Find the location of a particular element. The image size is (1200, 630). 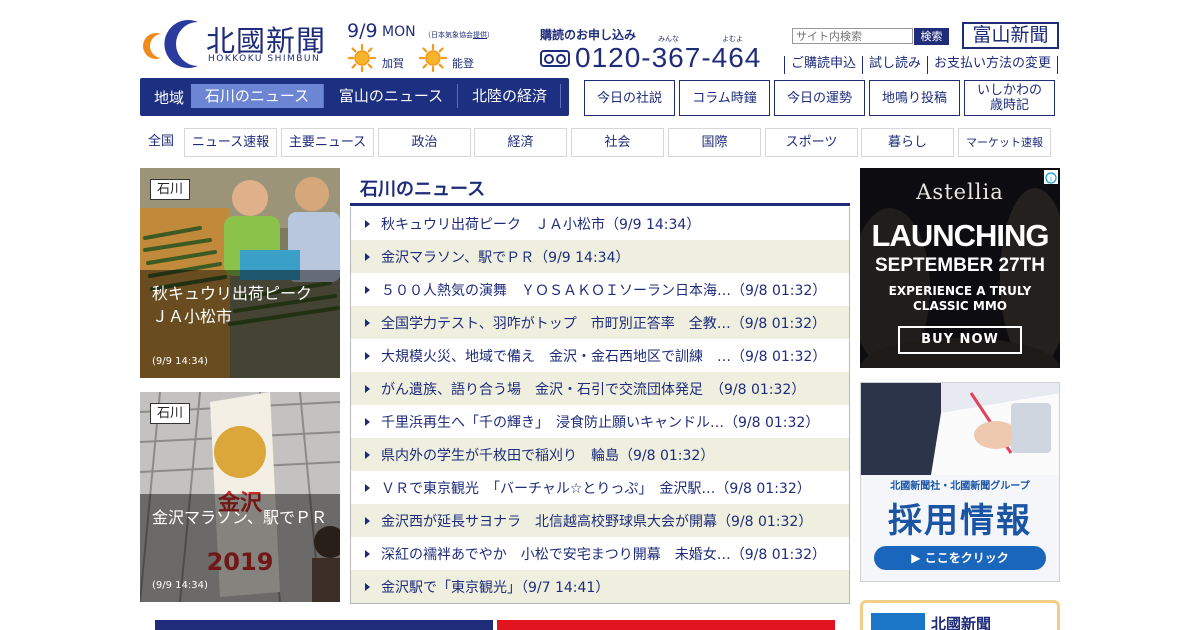

category-life: 暮らし is located at coordinates (907, 142).